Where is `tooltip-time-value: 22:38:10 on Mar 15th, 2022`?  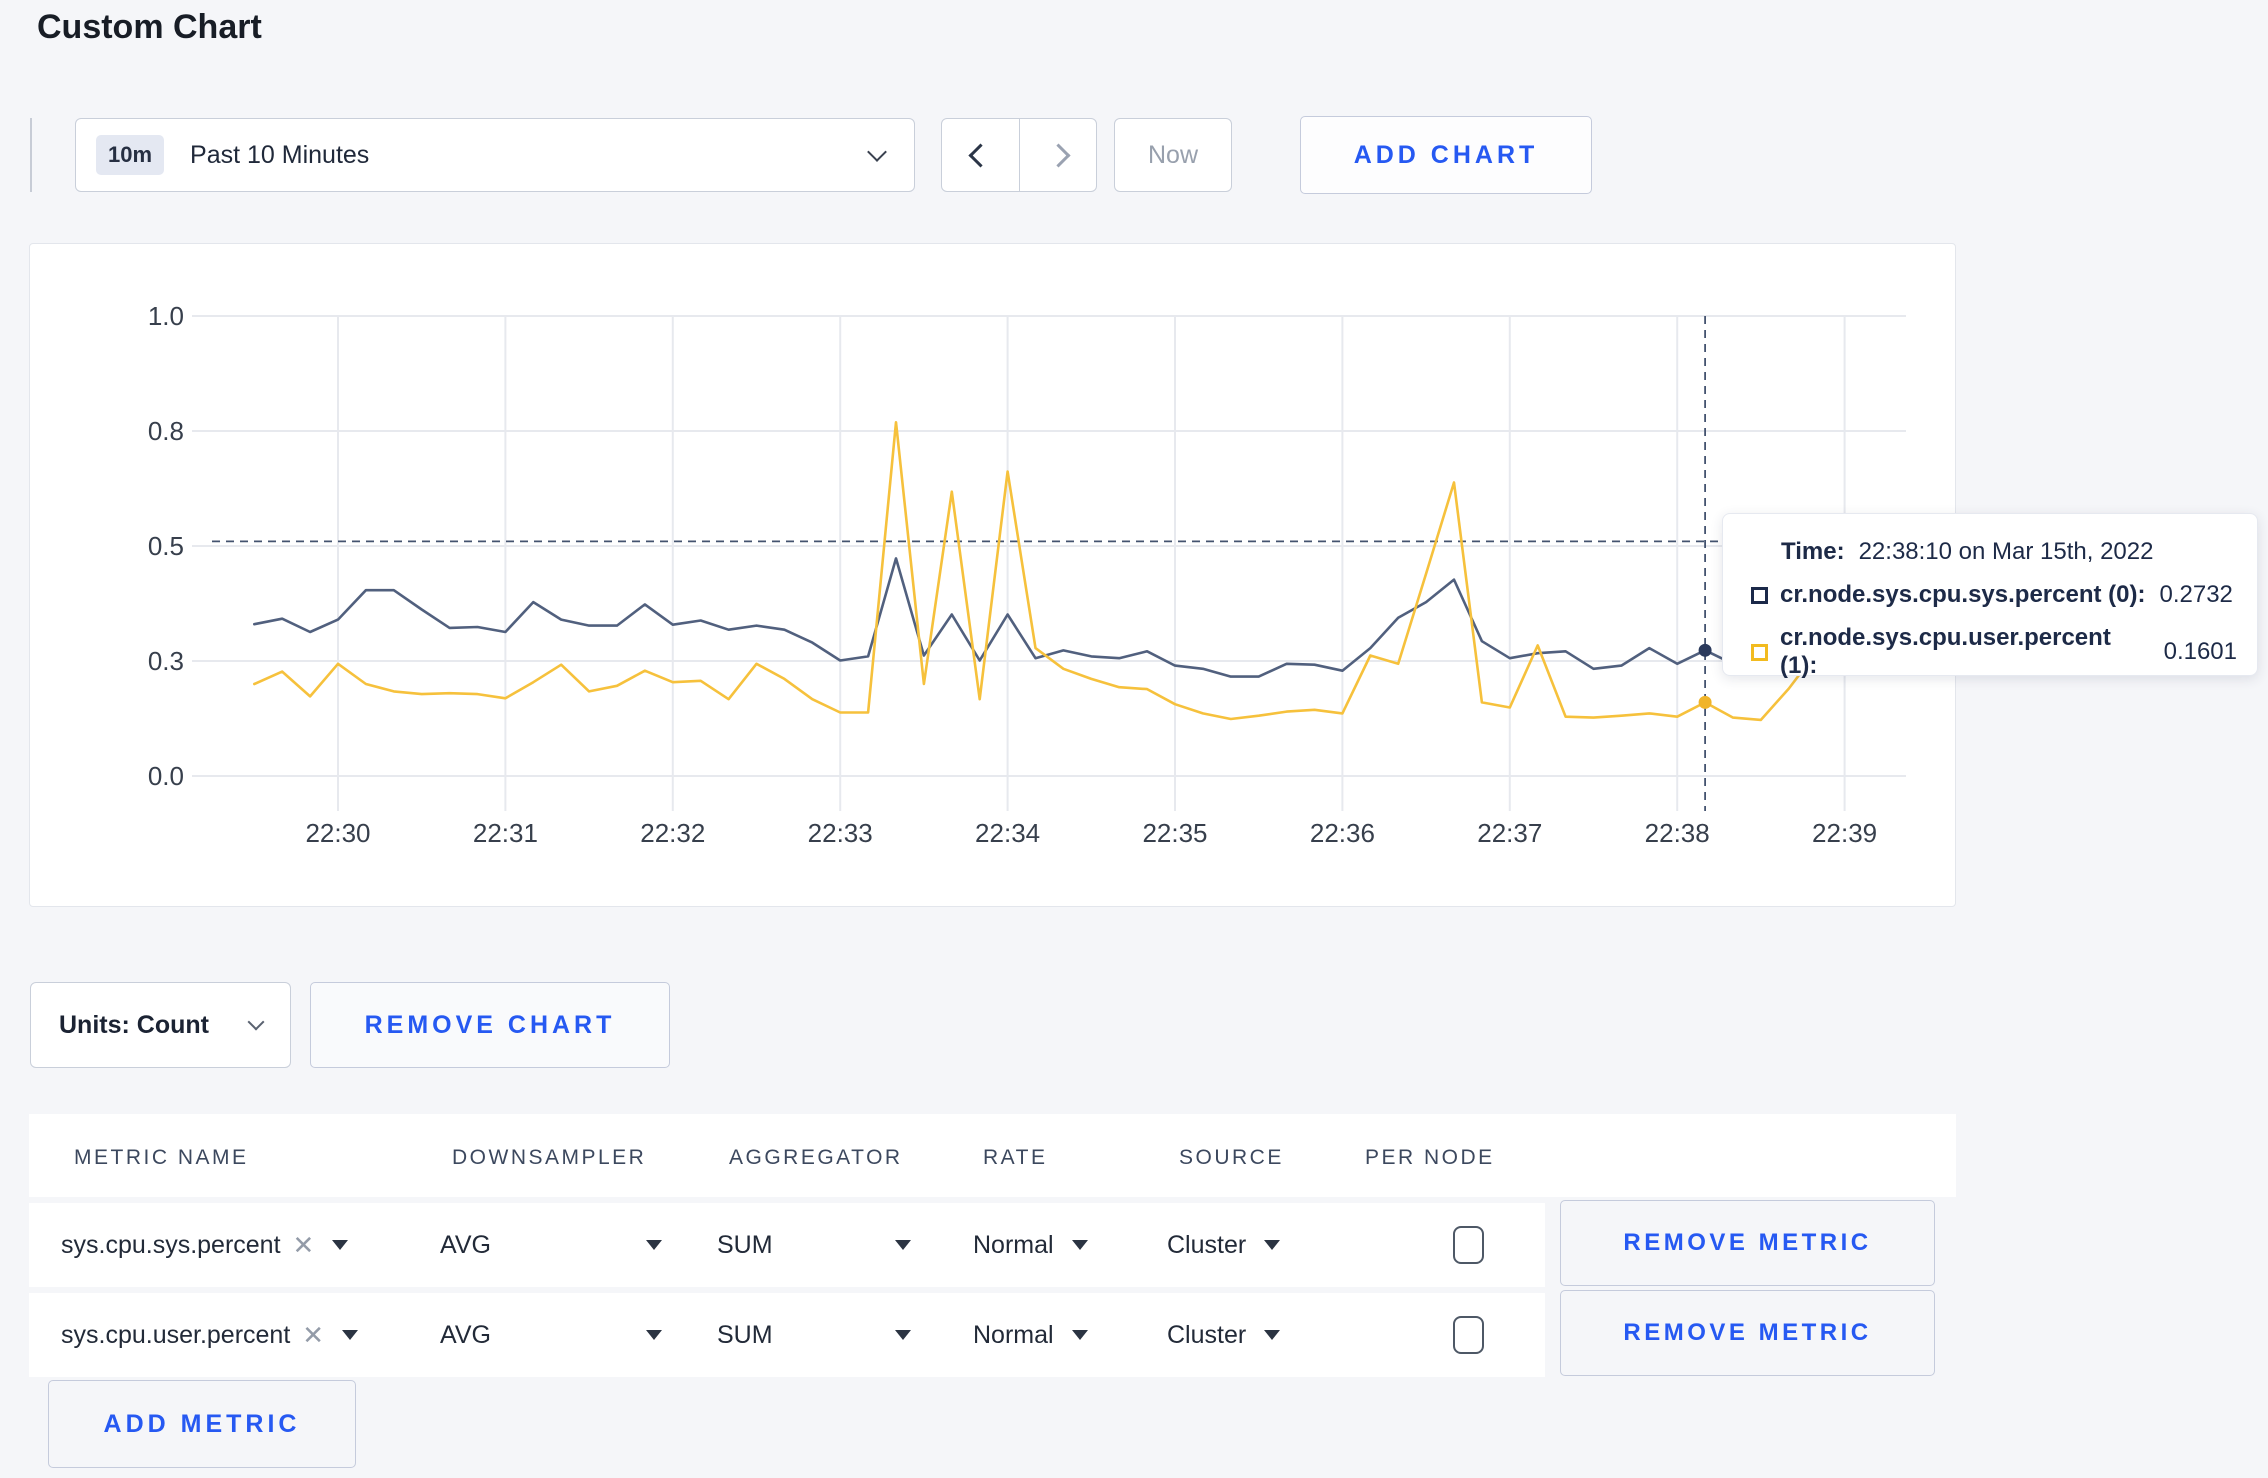
tooltip-time-value: 22:38:10 on Mar 15th, 2022 is located at coordinates (2006, 551).